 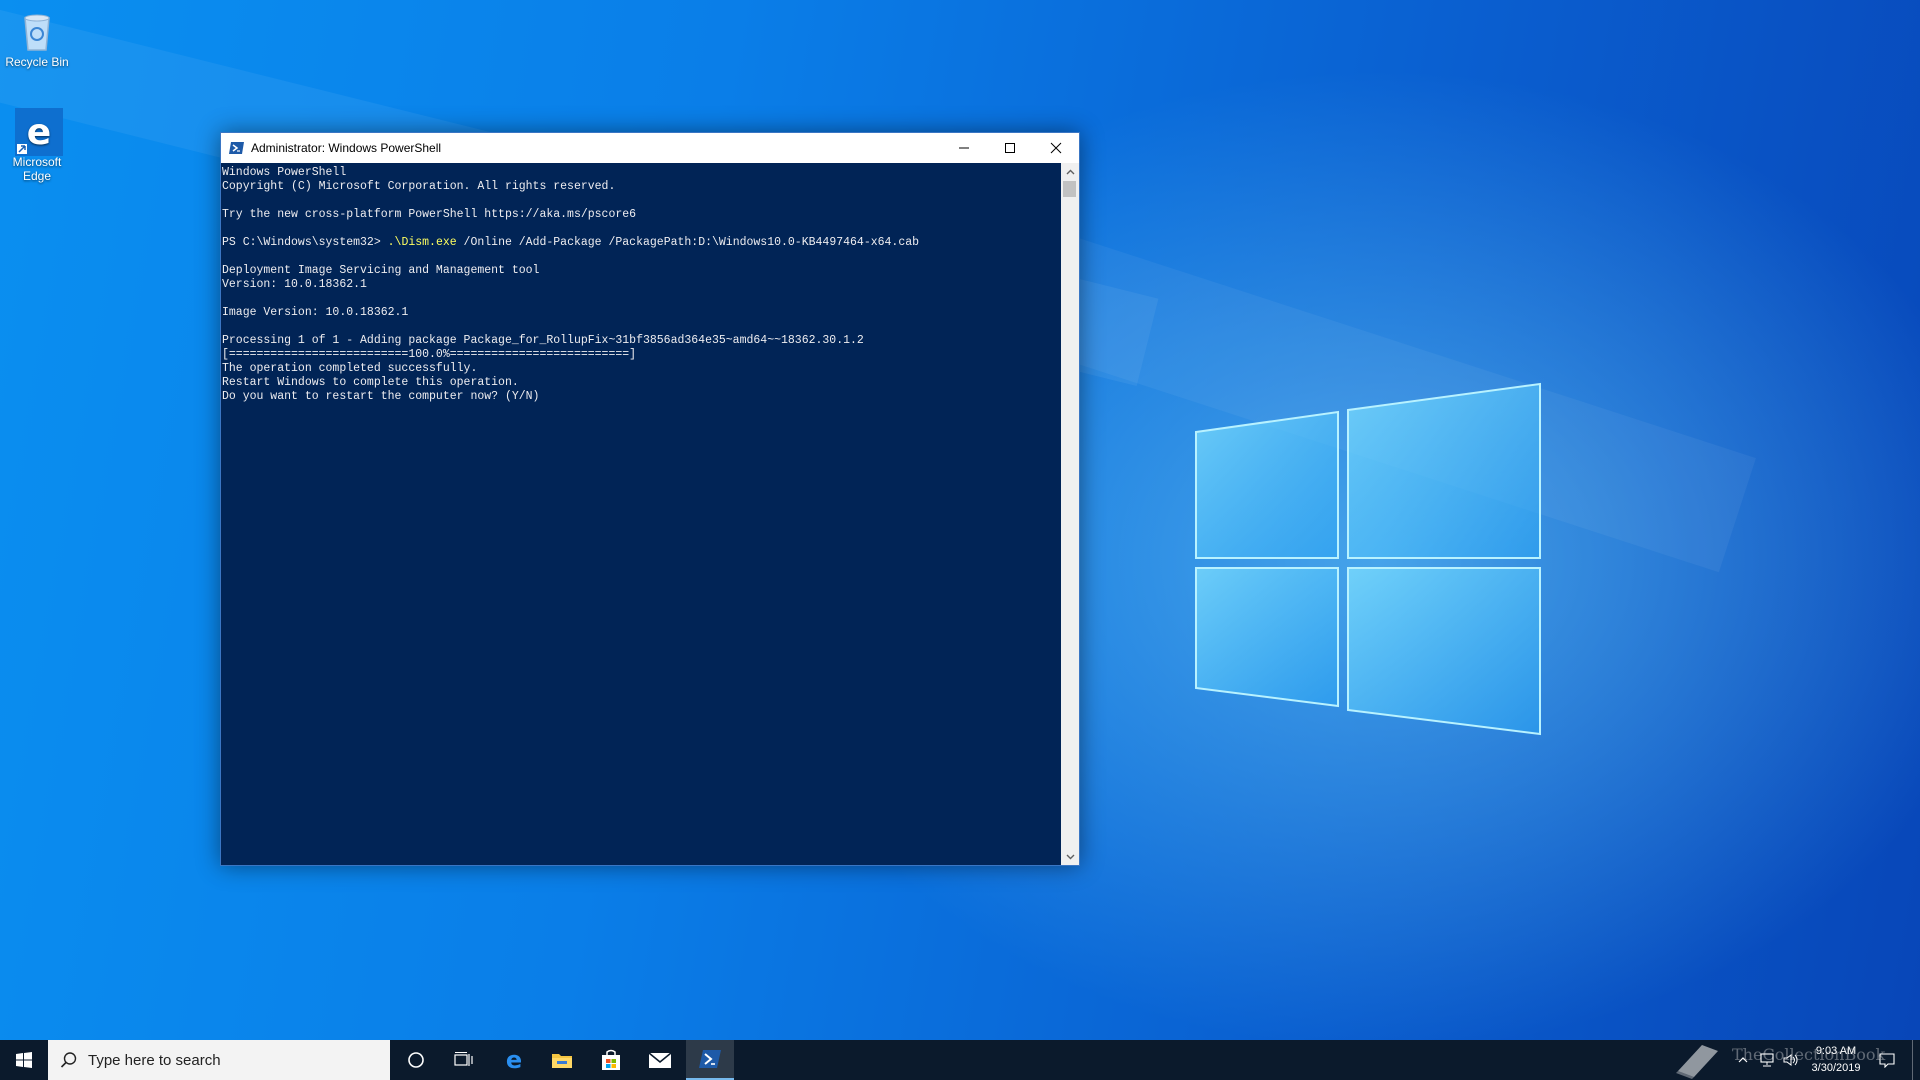 I want to click on file-explorer-icon, so click(x=562, y=1061).